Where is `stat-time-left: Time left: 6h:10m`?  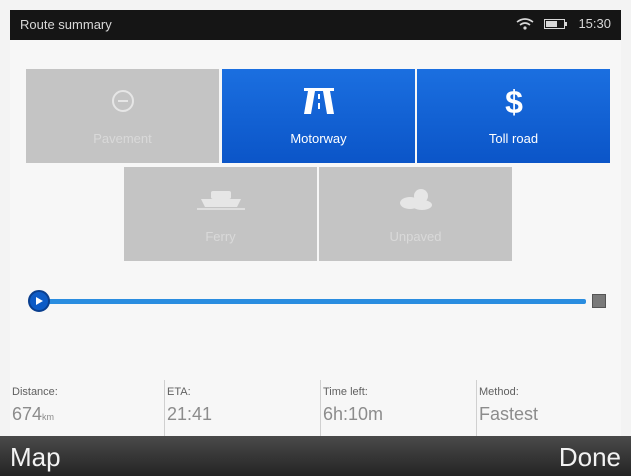
stat-time-left: Time left: 6h:10m is located at coordinates (398, 408).